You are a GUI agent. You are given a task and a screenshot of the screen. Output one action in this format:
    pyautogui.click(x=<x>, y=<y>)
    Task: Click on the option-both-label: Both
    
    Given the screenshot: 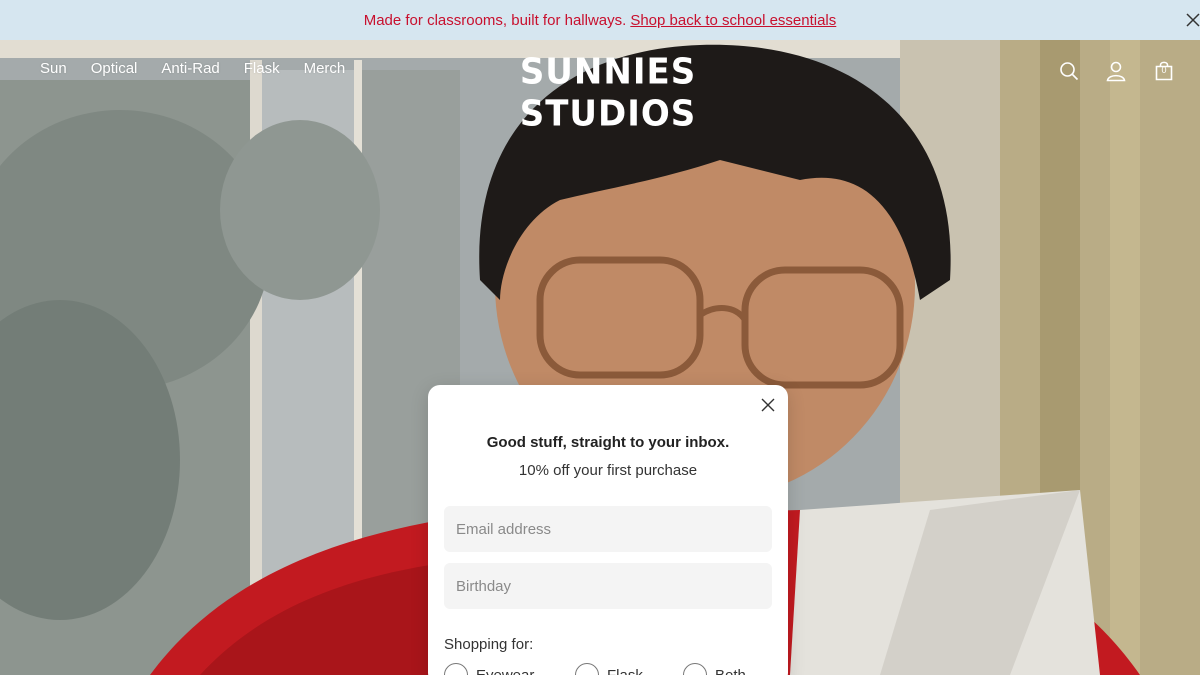 What is the action you would take?
    pyautogui.click(x=730, y=670)
    